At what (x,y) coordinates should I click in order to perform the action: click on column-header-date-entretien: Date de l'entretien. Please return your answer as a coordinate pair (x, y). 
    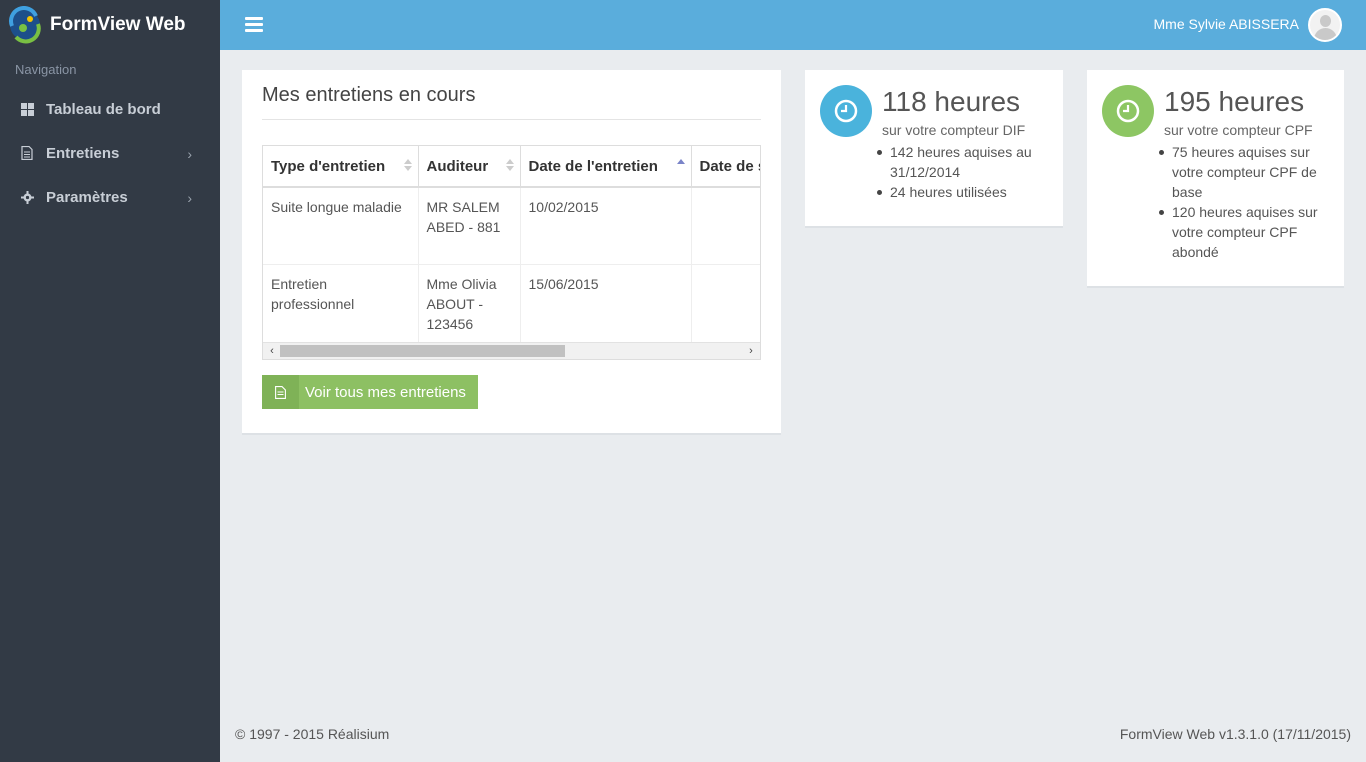
    Looking at the image, I should click on (606, 167).